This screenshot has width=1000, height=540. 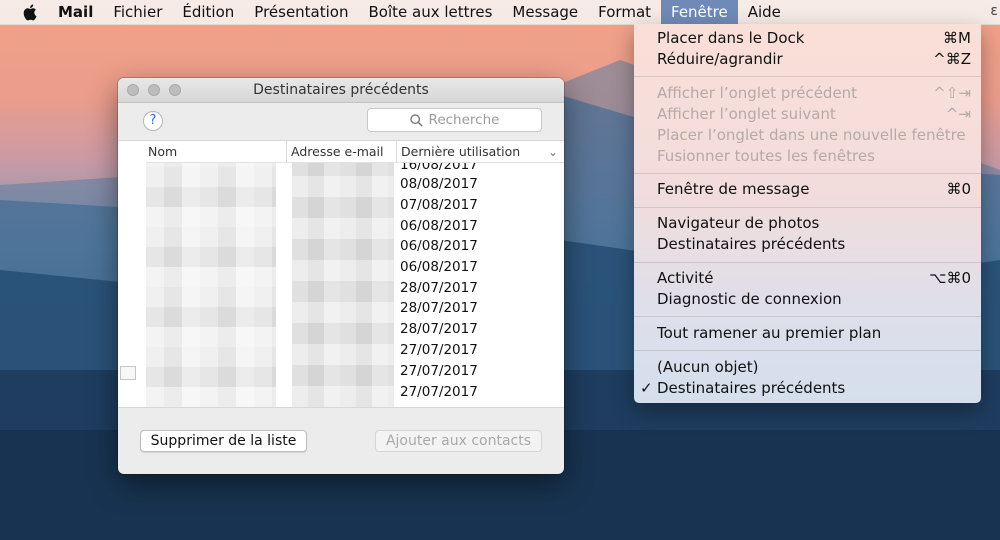 I want to click on column-header-last-used-label: Dernière utilisation, so click(x=461, y=151).